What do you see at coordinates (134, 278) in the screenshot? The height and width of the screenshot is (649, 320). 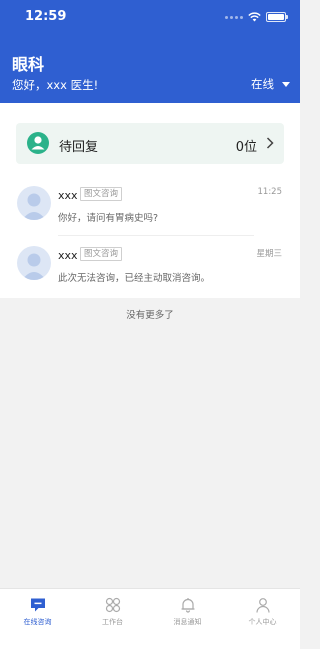 I see `message-preview: 此次无法咨询，已经主动取消咨询。` at bounding box center [134, 278].